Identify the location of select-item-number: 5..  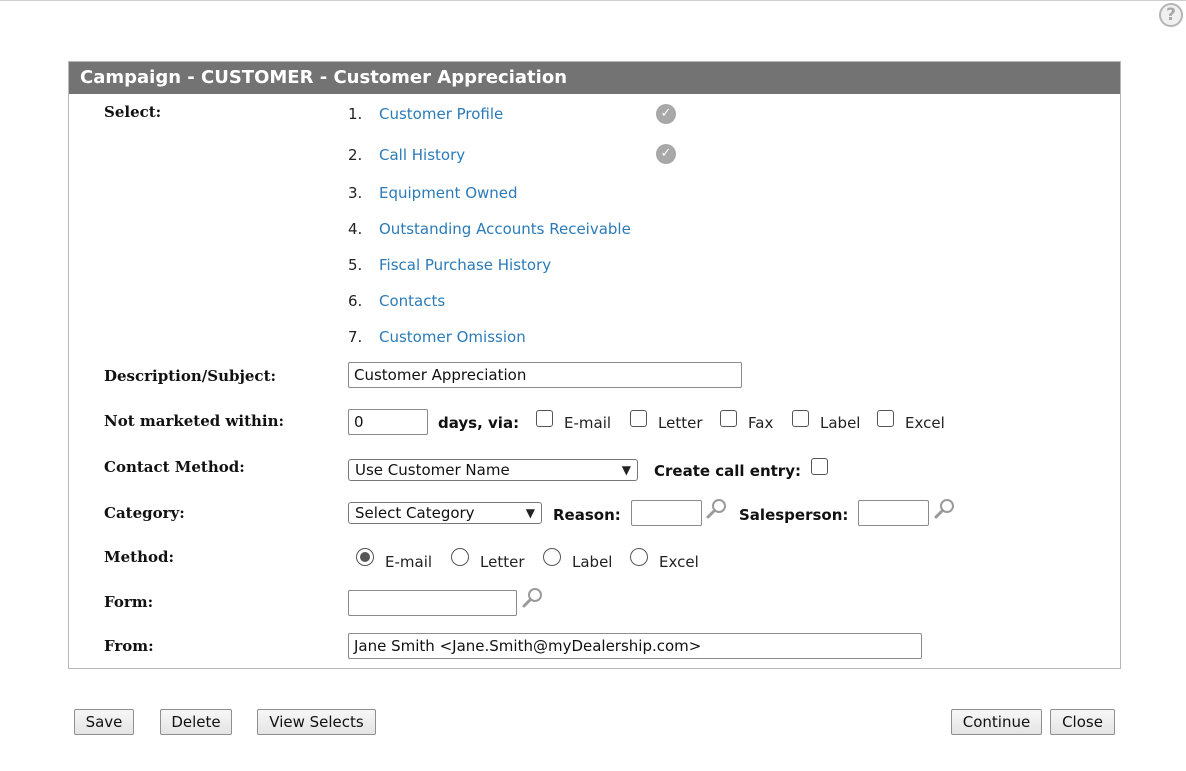
(355, 265).